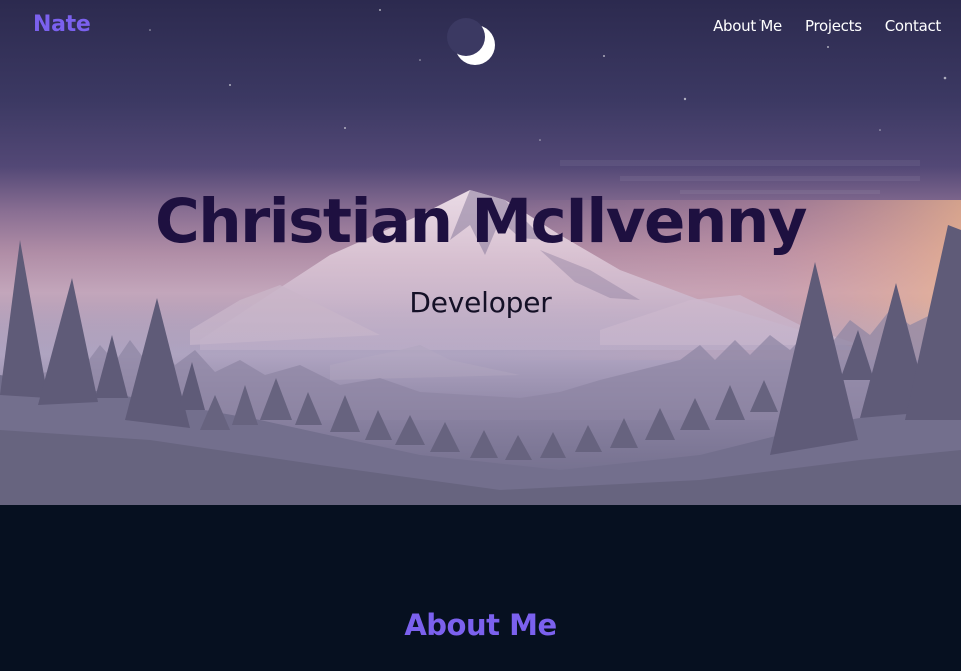  Describe the element at coordinates (833, 26) in the screenshot. I see `nav-link-projects: Projects` at that location.